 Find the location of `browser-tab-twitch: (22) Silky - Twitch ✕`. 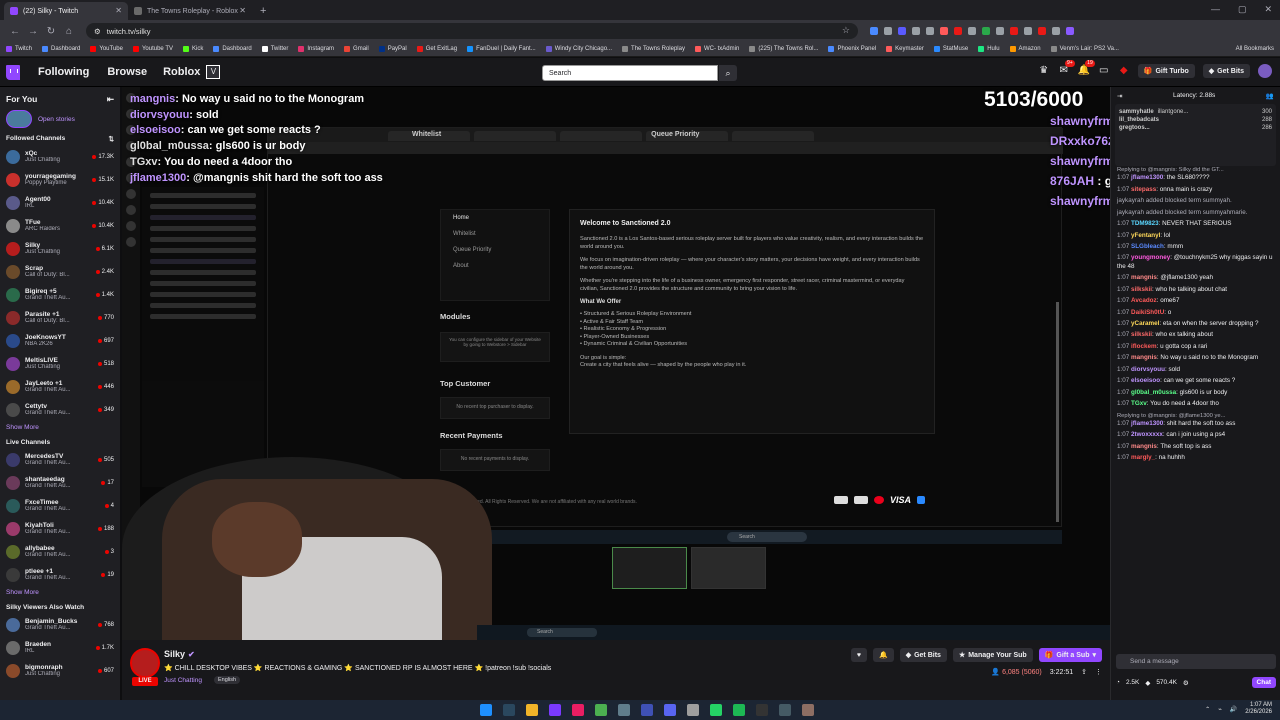

browser-tab-twitch: (22) Silky - Twitch ✕ is located at coordinates (66, 11).